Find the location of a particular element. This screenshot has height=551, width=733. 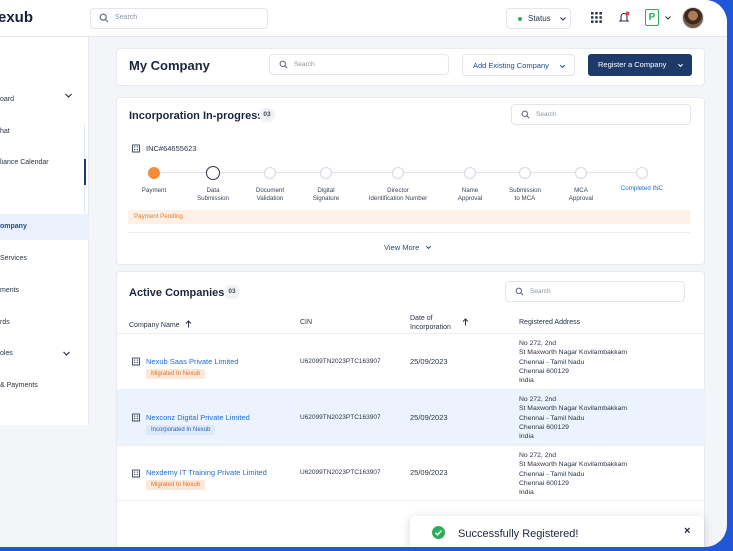

add-existing-company-label: Add Existing Company is located at coordinates (511, 65).